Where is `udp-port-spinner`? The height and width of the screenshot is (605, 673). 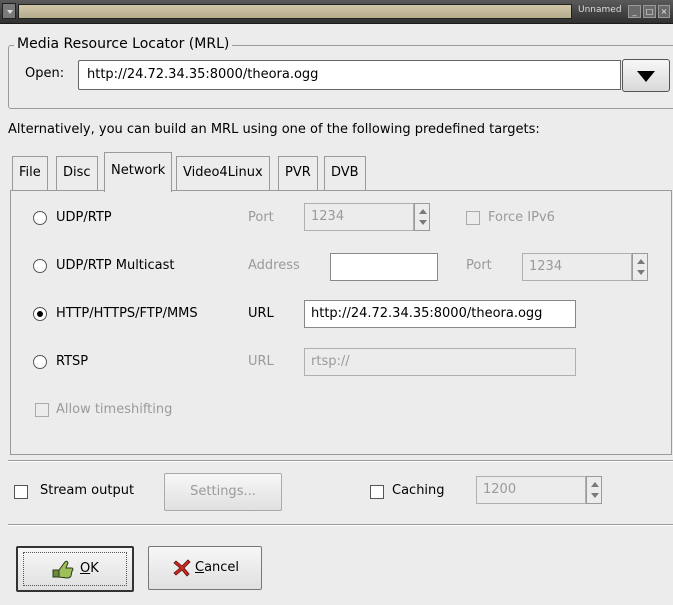
udp-port-spinner is located at coordinates (422, 217).